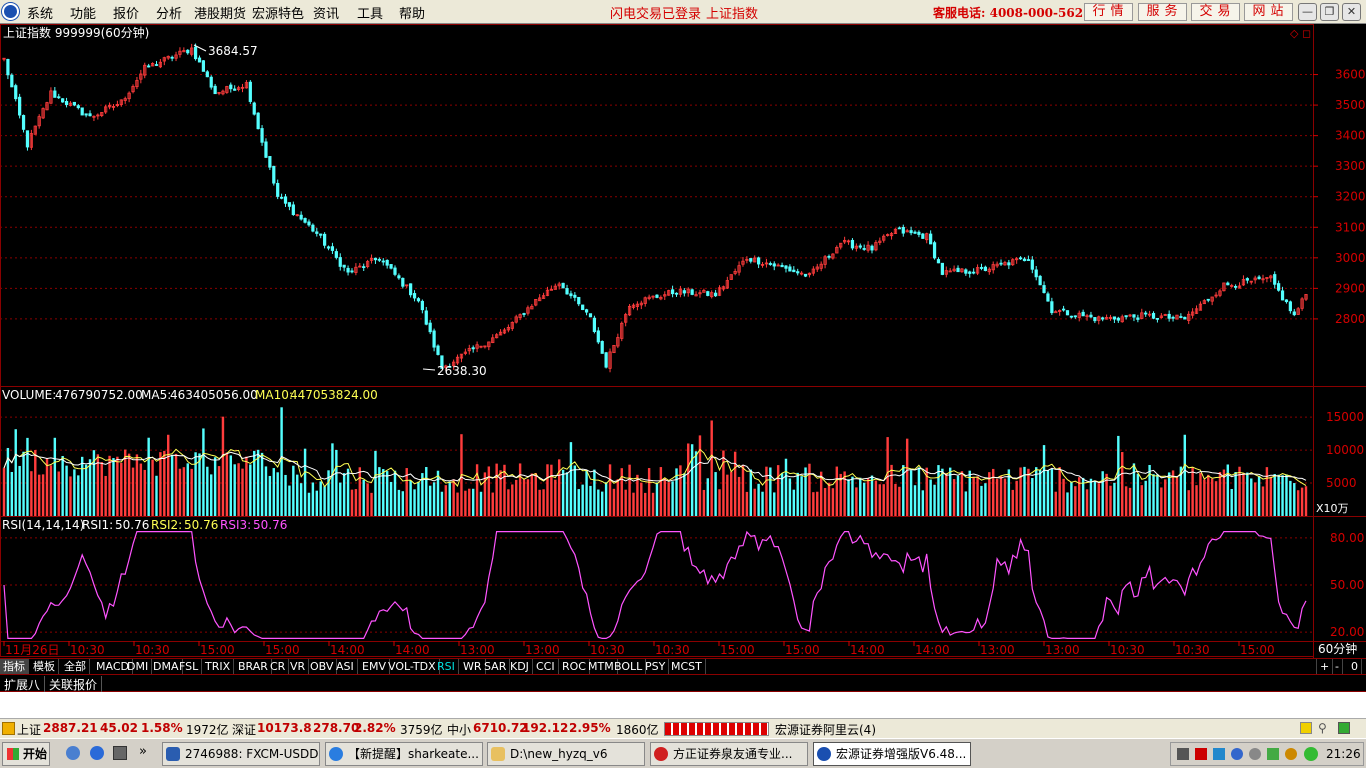 Image resolution: width=1366 pixels, height=768 pixels. Describe the element at coordinates (278, 12) in the screenshot. I see `menu-hongyuan-special: 宏源特色` at that location.